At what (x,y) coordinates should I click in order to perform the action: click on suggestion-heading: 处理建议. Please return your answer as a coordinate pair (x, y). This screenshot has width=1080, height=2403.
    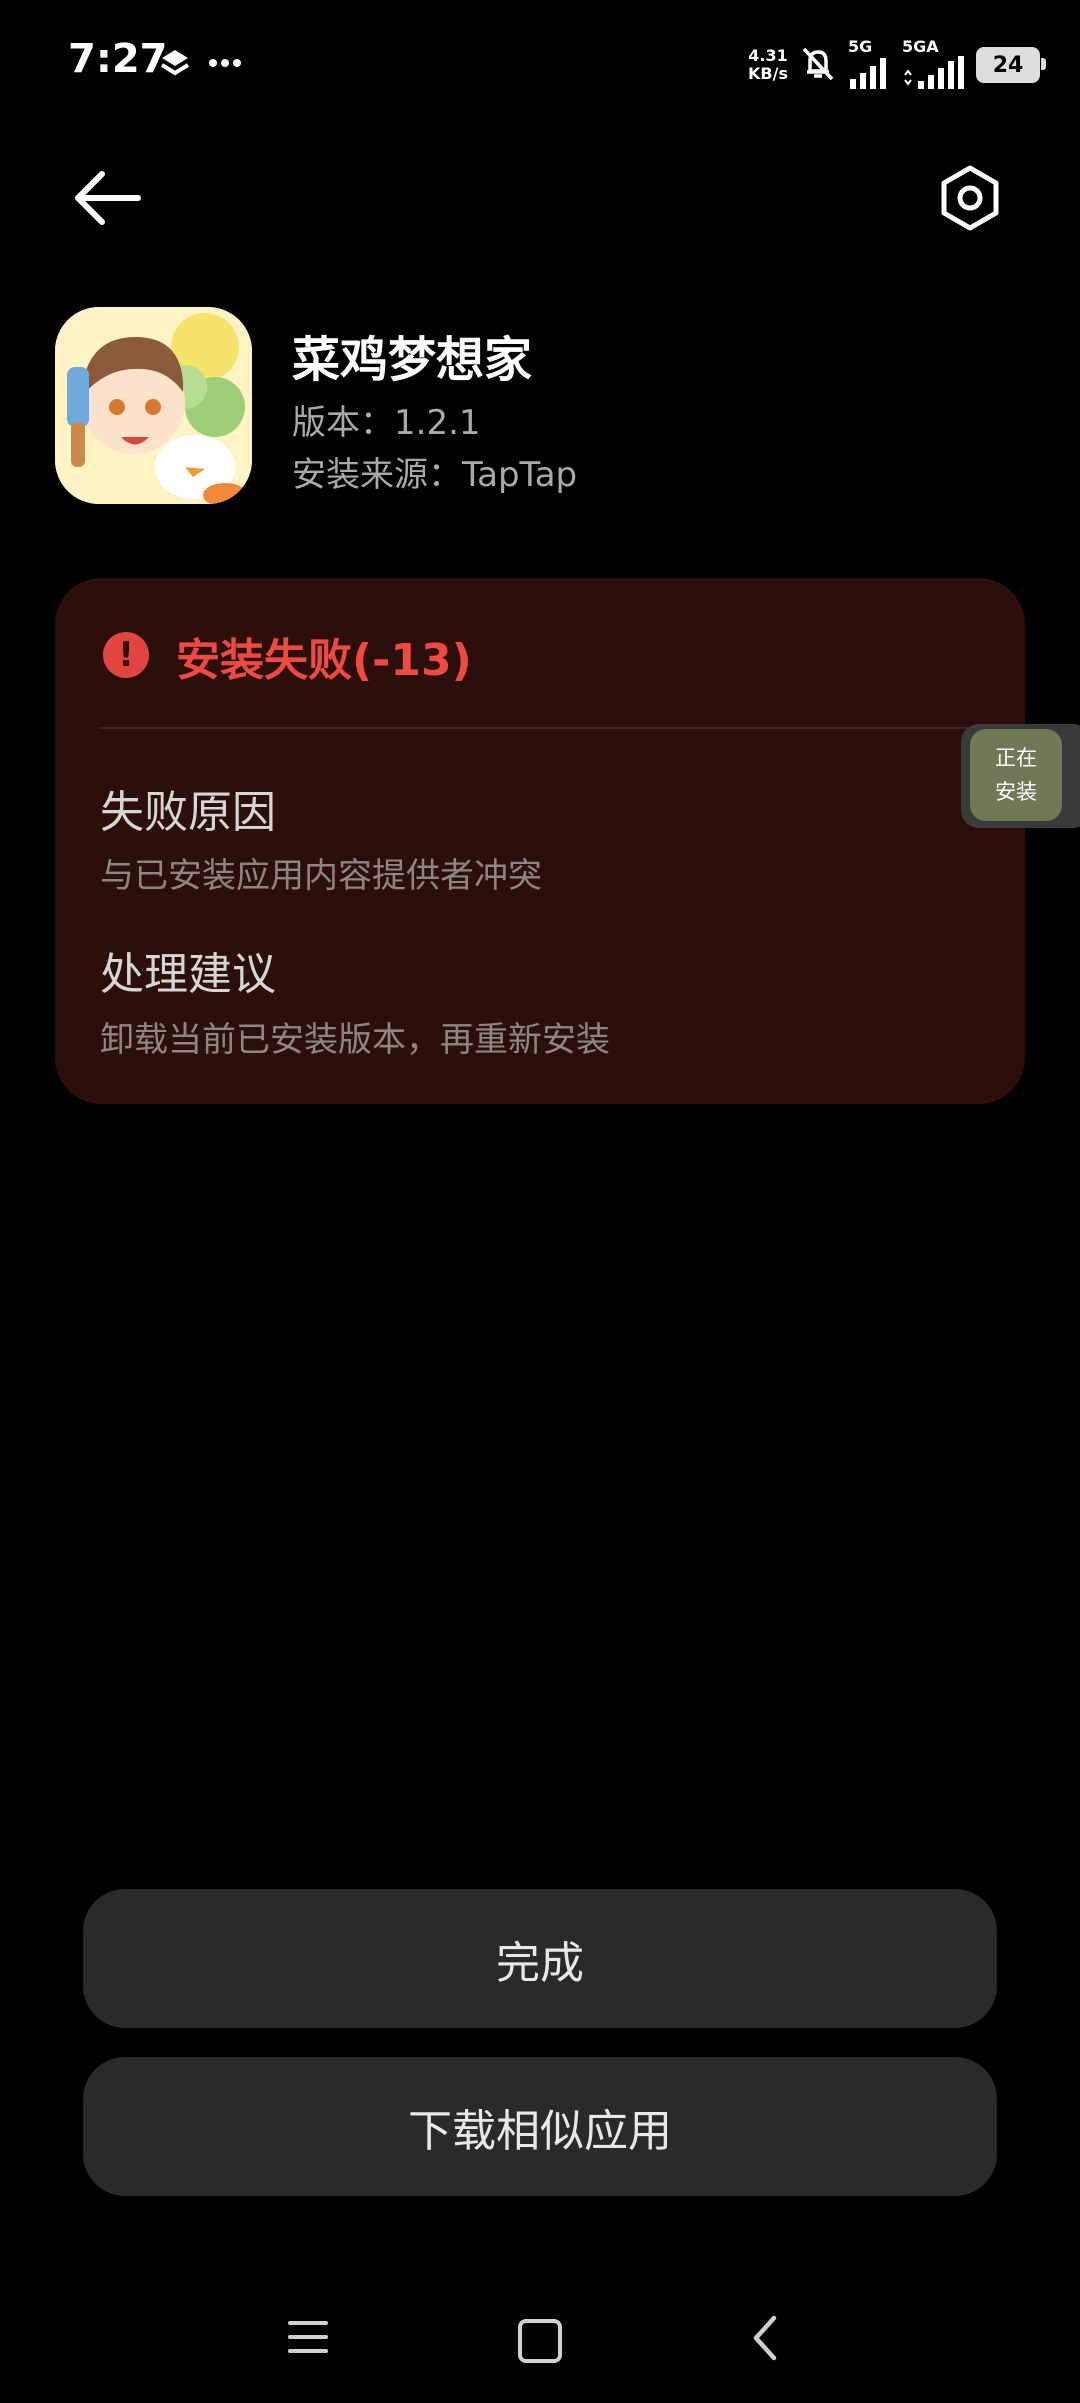
    Looking at the image, I should click on (188, 974).